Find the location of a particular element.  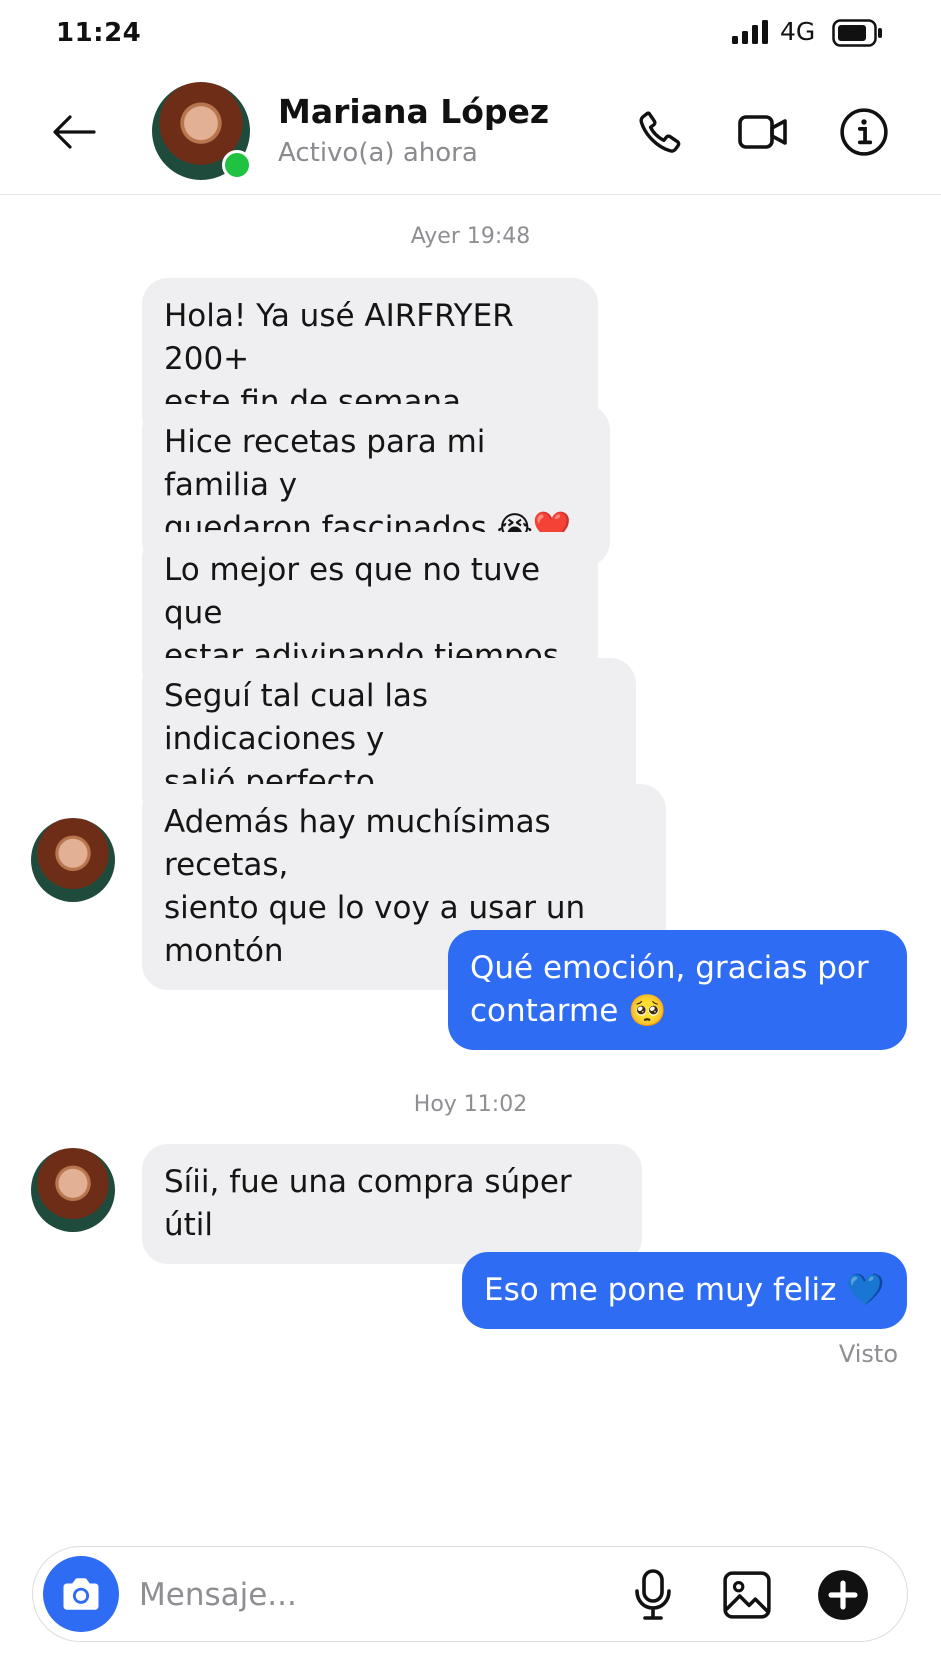

microphone-button is located at coordinates (653, 1595).